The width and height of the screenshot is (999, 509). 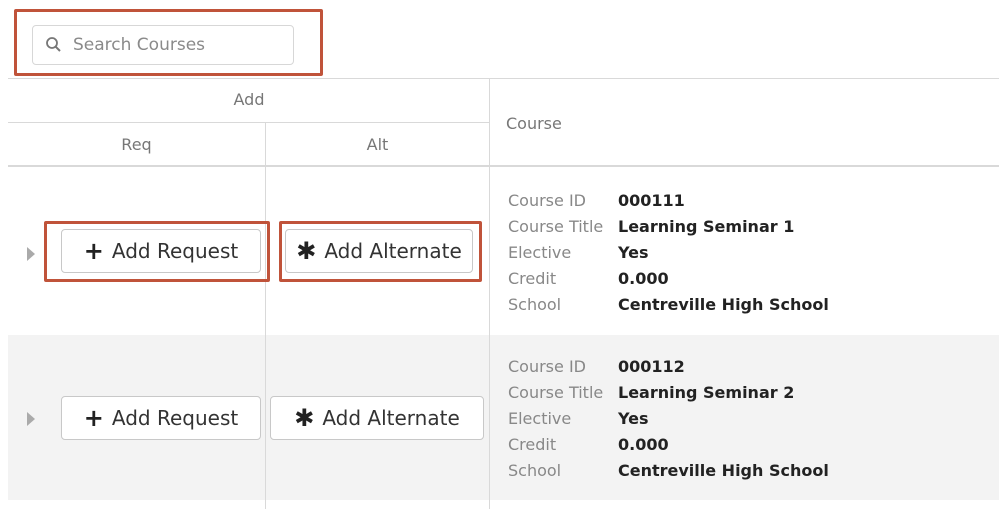 I want to click on detail-line: Course ID 000112, so click(x=668, y=367).